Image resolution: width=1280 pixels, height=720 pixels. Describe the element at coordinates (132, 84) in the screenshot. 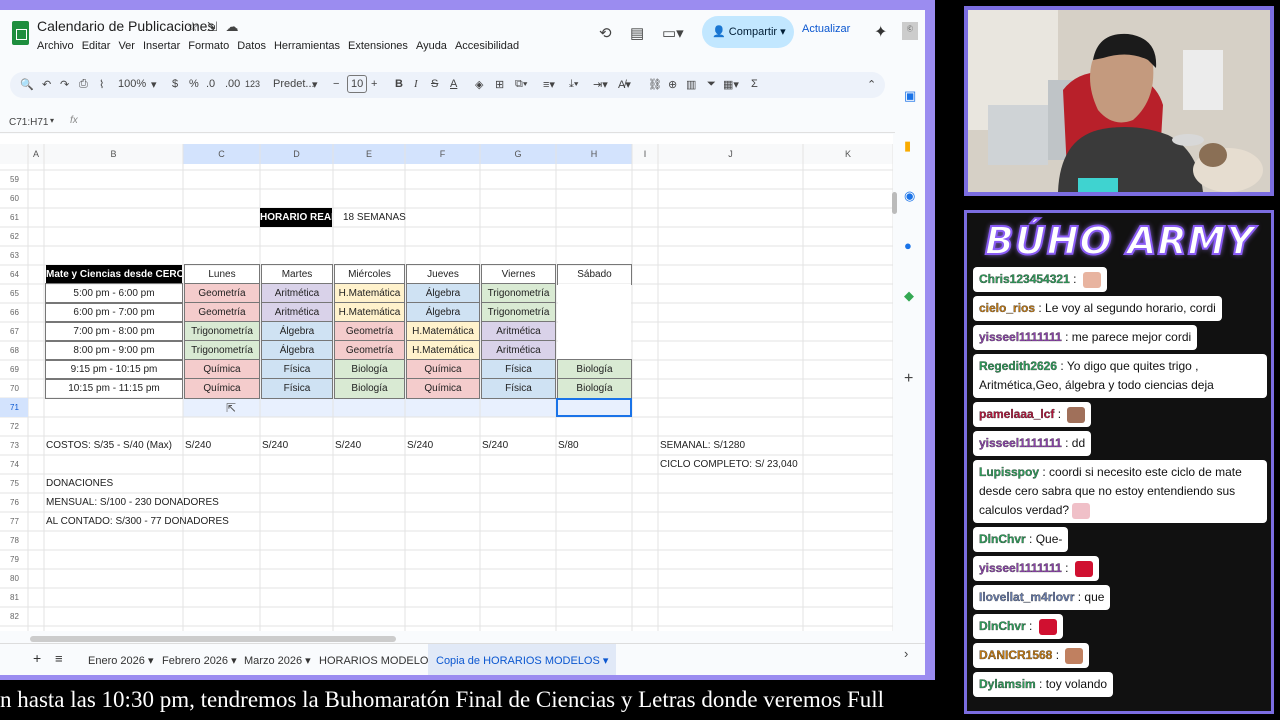

I see `zoom-select: 100%` at that location.